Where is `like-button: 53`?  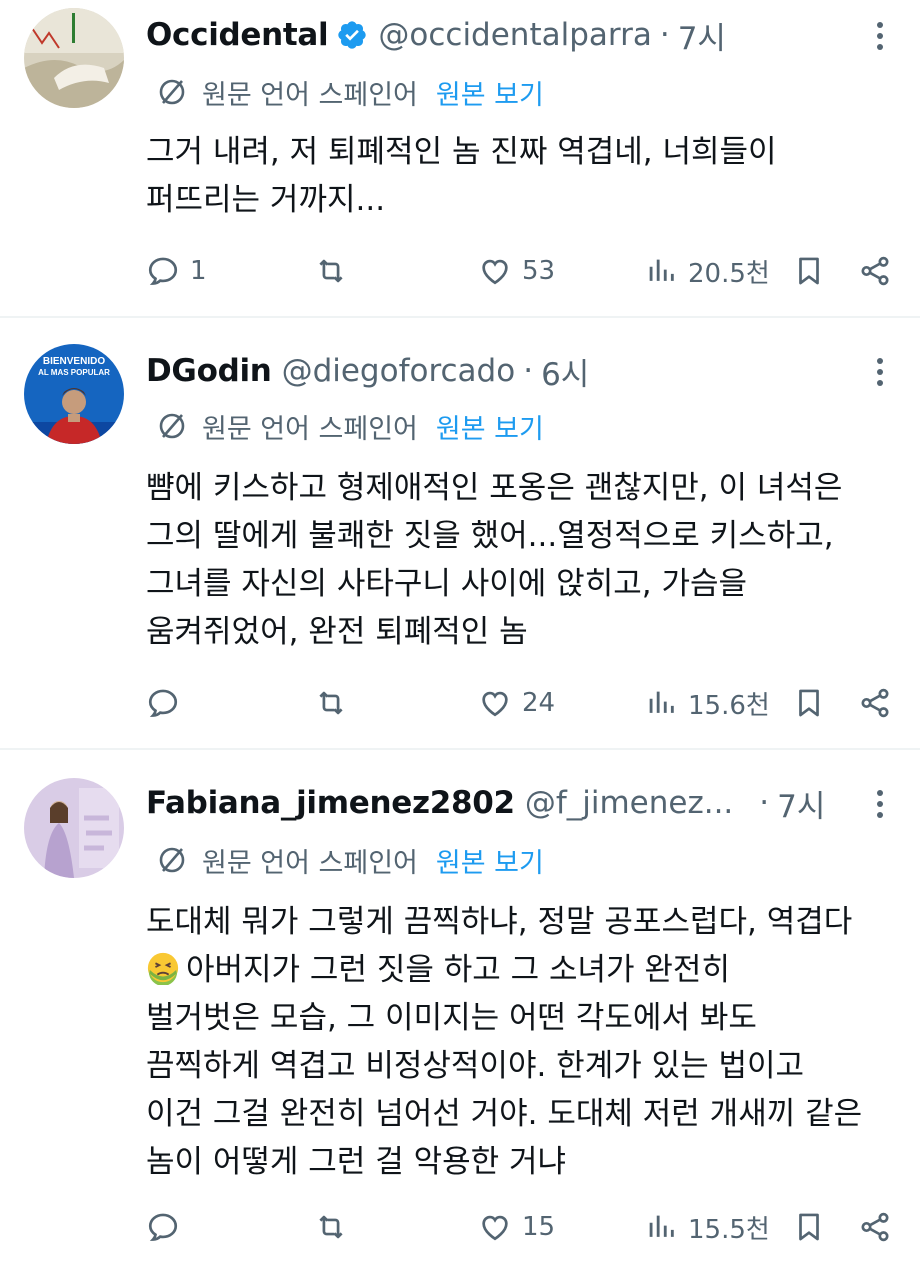
like-button: 53 is located at coordinates (516, 271).